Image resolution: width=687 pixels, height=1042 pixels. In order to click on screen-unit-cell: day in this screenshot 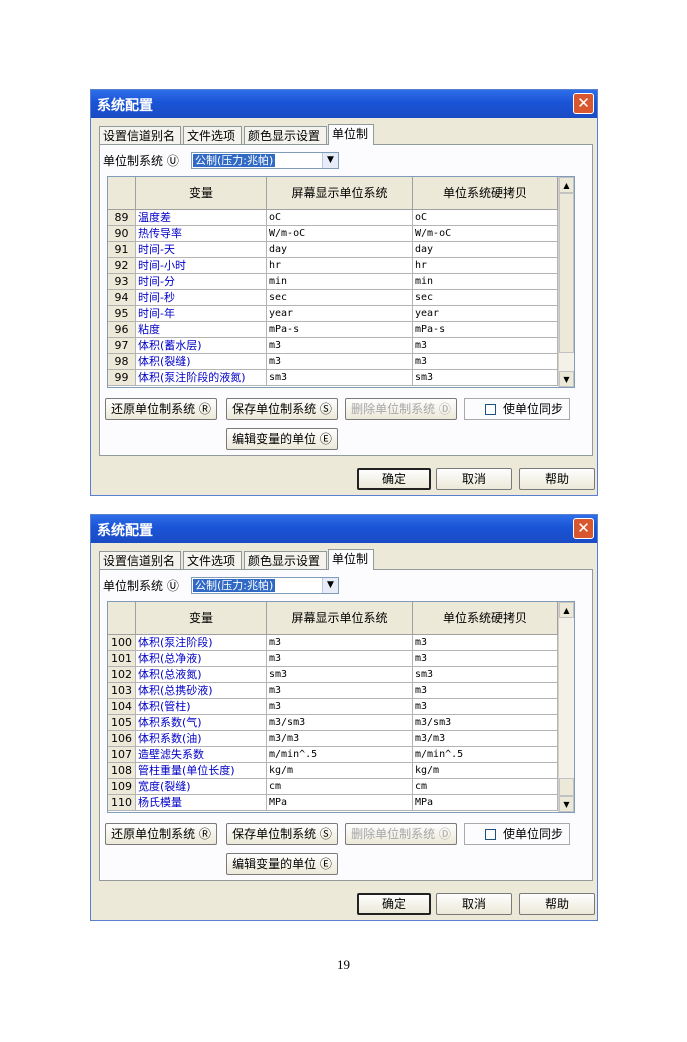, I will do `click(340, 250)`.